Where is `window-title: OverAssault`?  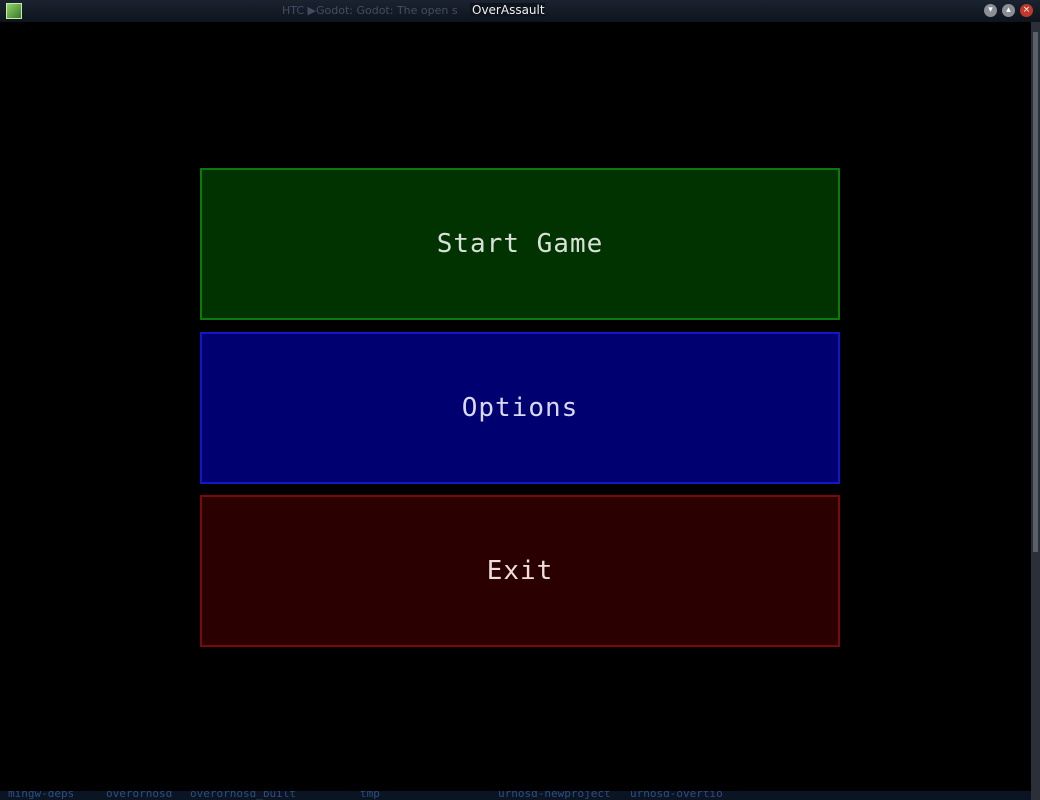
window-title: OverAssault is located at coordinates (507, 10).